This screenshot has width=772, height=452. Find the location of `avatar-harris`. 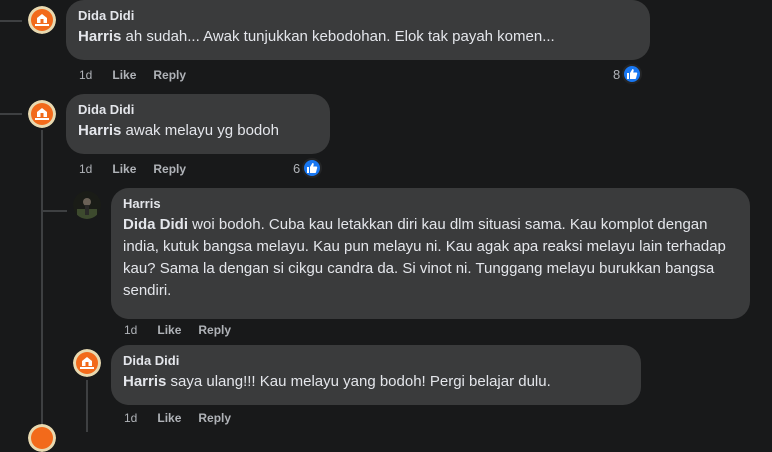

avatar-harris is located at coordinates (87, 205).